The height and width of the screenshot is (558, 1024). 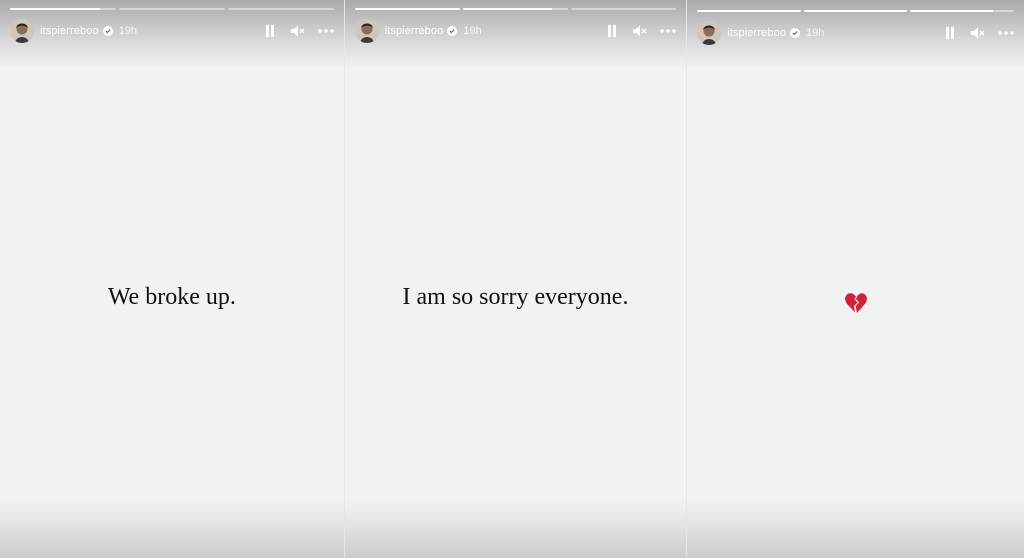 What do you see at coordinates (515, 297) in the screenshot?
I see `story-text: I am so sorry everyone.` at bounding box center [515, 297].